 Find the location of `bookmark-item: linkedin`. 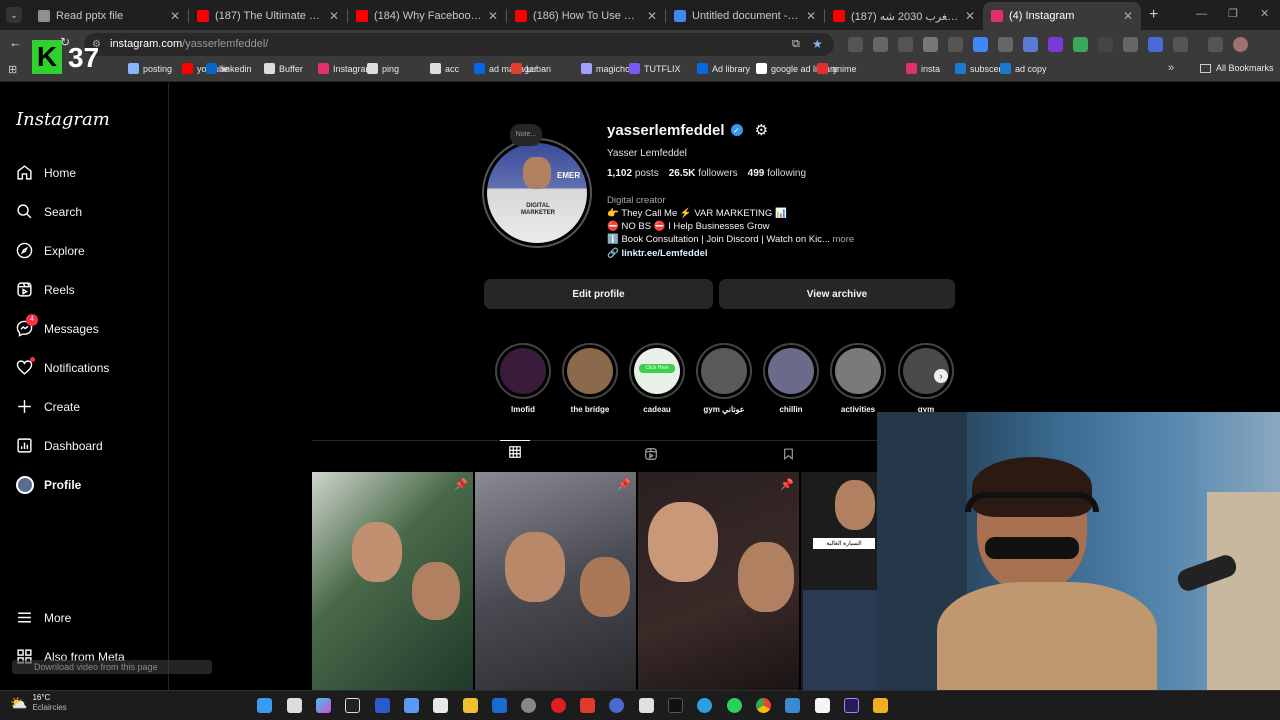

bookmark-item: linkedin is located at coordinates (229, 68).